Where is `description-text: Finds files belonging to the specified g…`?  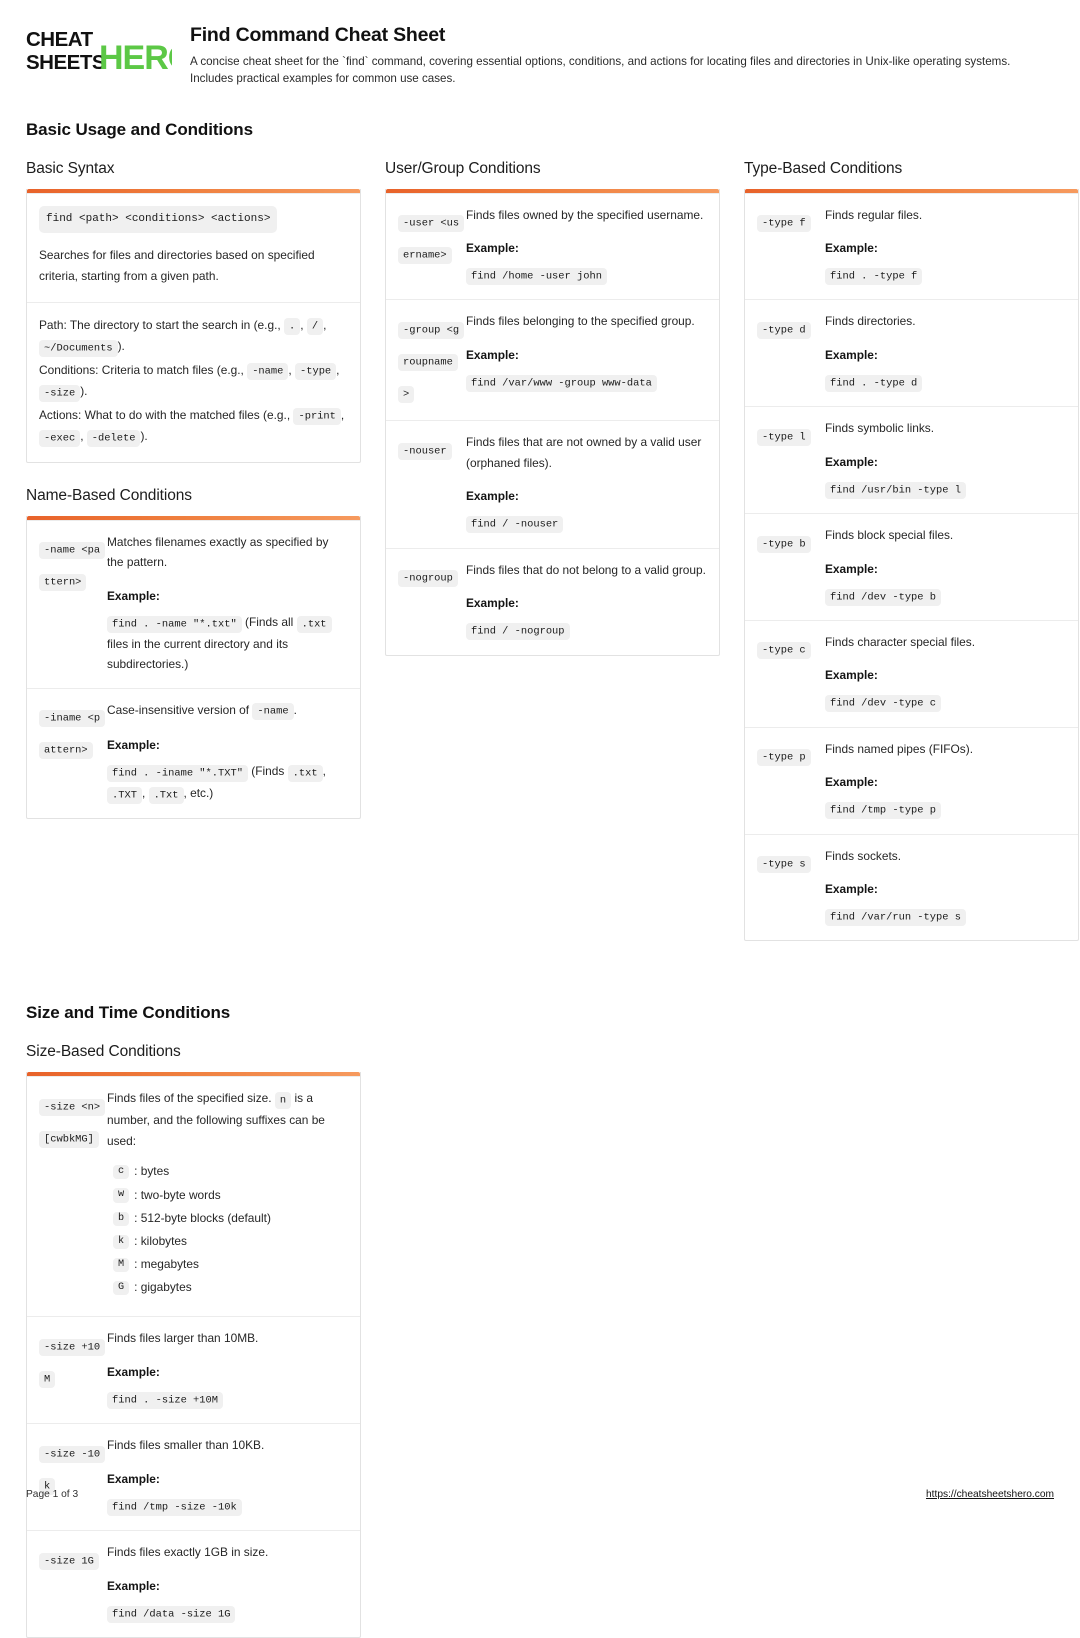
description-text: Finds files belonging to the specified g… is located at coordinates (580, 321).